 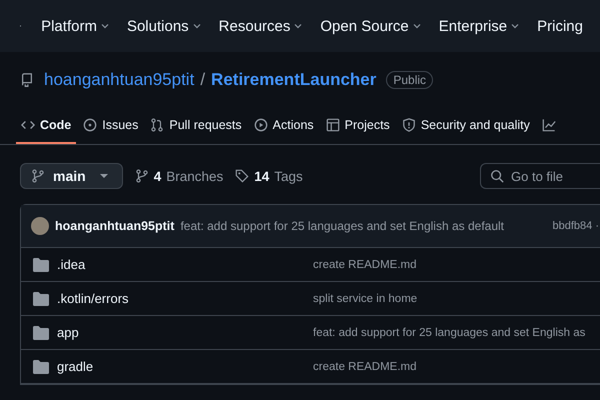 What do you see at coordinates (119, 80) in the screenshot?
I see `repo-owner-link: hoanganhtuan95ptit` at bounding box center [119, 80].